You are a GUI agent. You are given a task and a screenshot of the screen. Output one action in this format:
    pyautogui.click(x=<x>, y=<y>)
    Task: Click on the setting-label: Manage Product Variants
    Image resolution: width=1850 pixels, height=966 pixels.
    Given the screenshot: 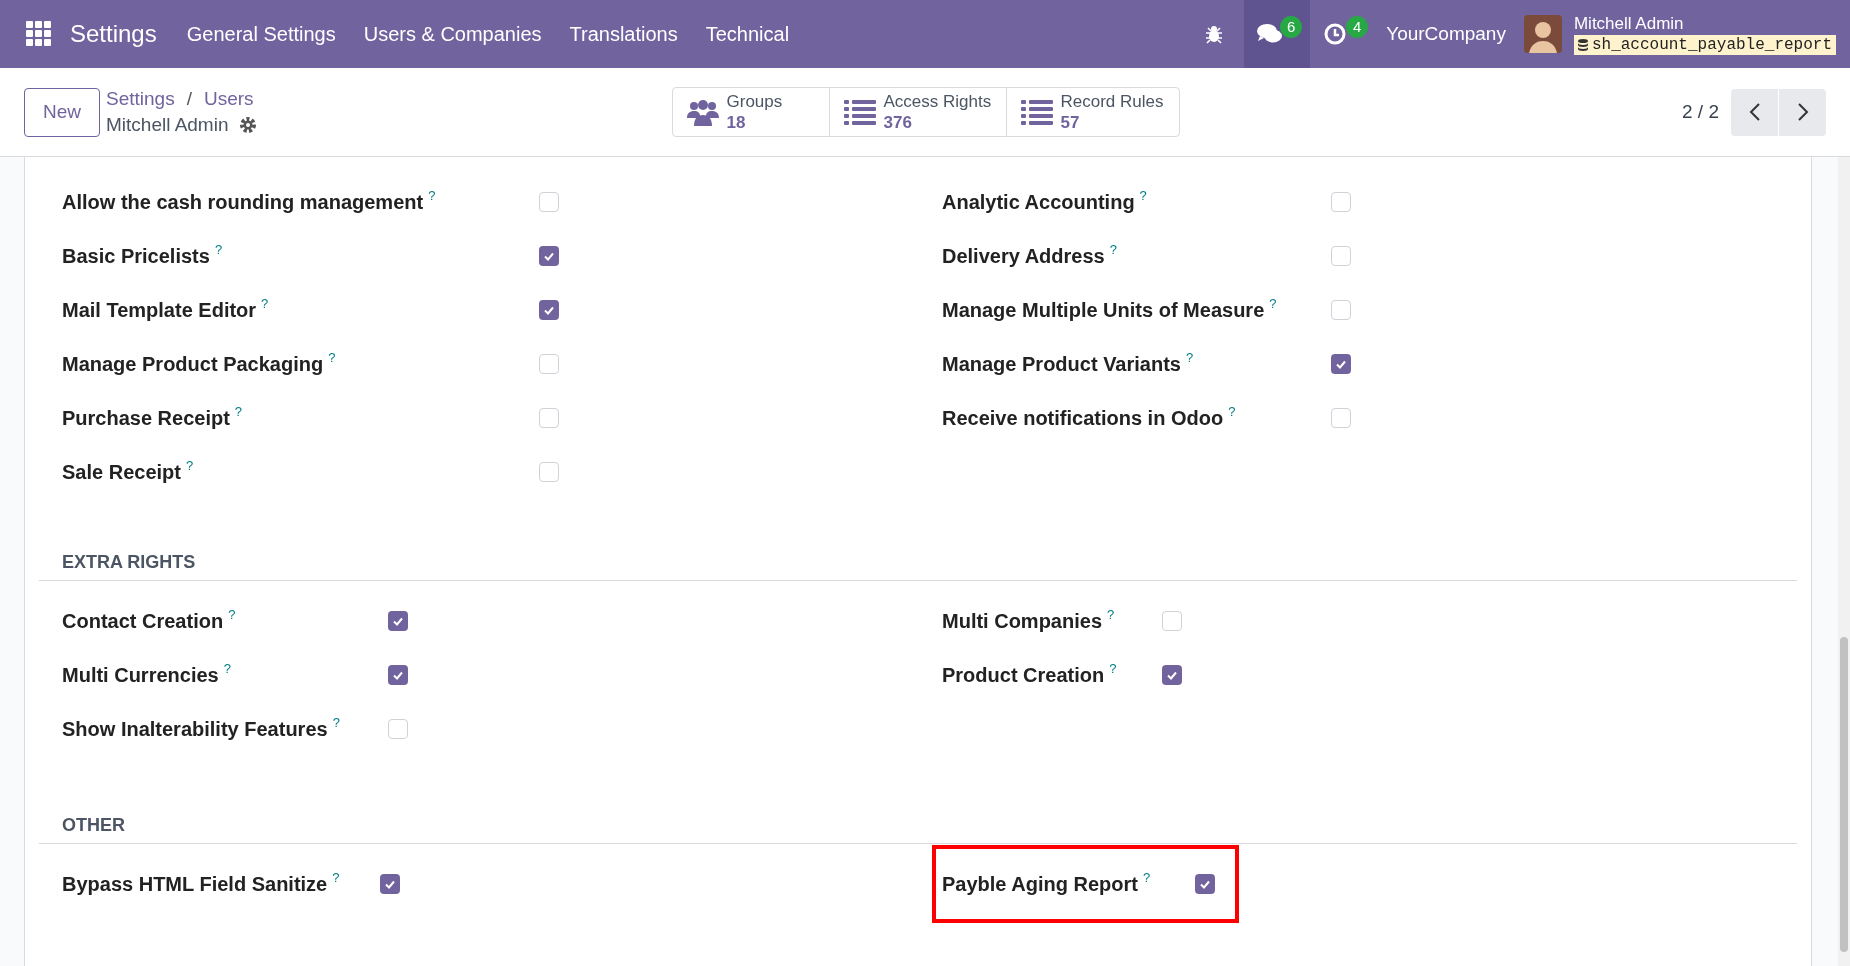 What is the action you would take?
    pyautogui.click(x=1061, y=364)
    